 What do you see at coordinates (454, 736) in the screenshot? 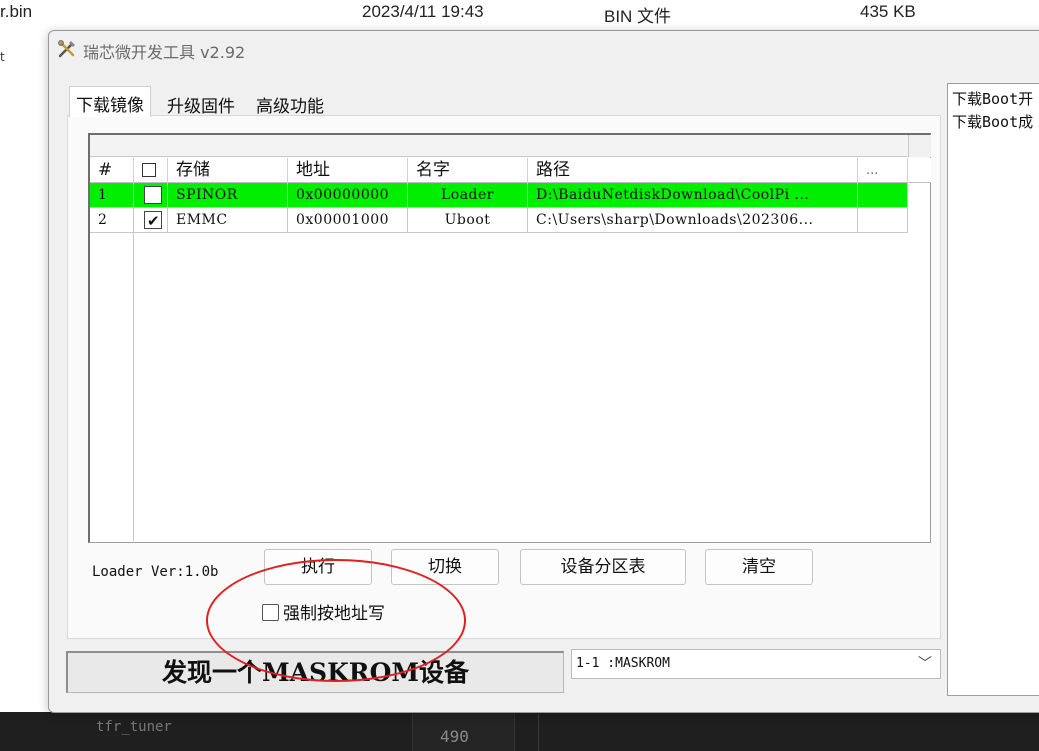
I see `bg-editor-line: 490` at bounding box center [454, 736].